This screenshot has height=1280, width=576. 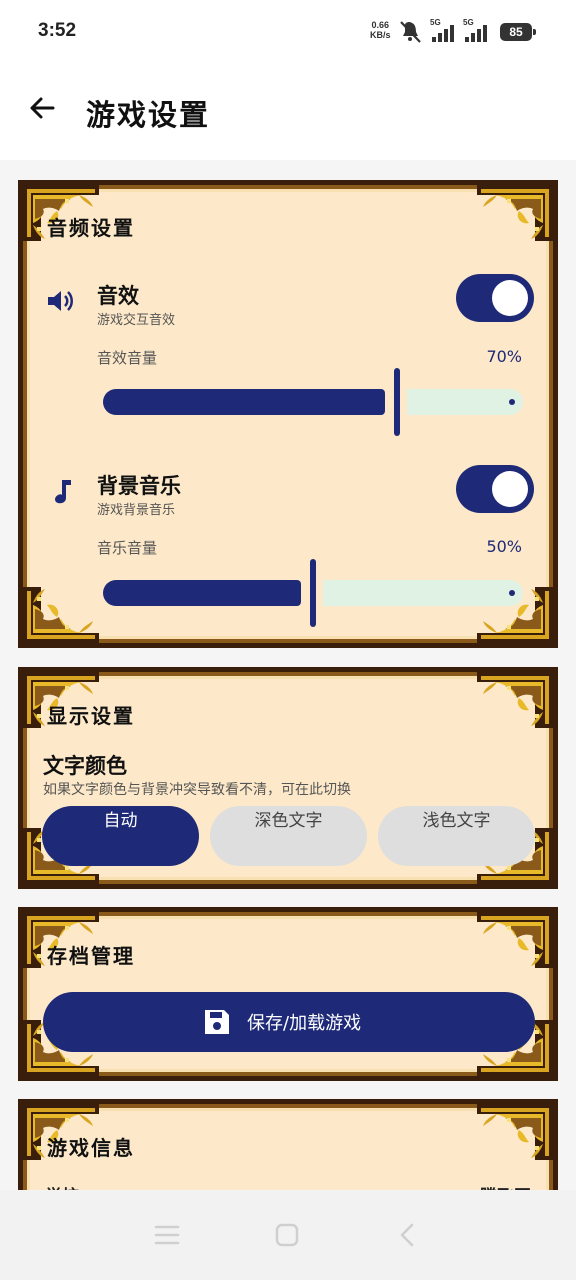 I want to click on music-title: 背景音乐, so click(x=139, y=486).